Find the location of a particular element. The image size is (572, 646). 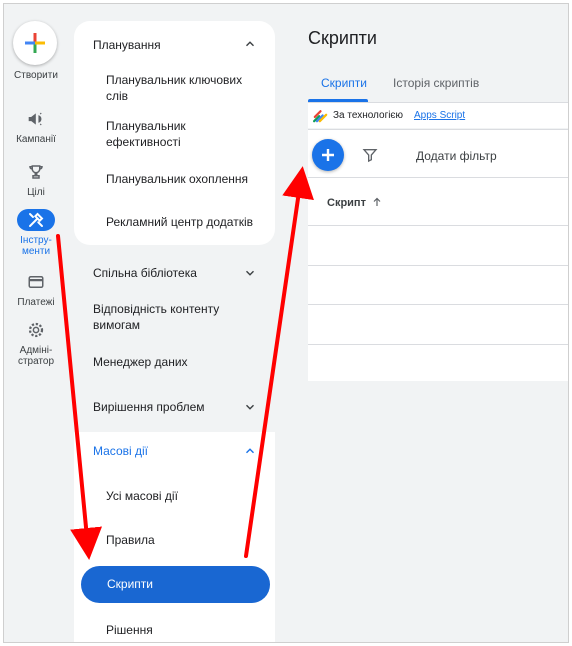

tab-script-history: Історія скриптів is located at coordinates (436, 83).